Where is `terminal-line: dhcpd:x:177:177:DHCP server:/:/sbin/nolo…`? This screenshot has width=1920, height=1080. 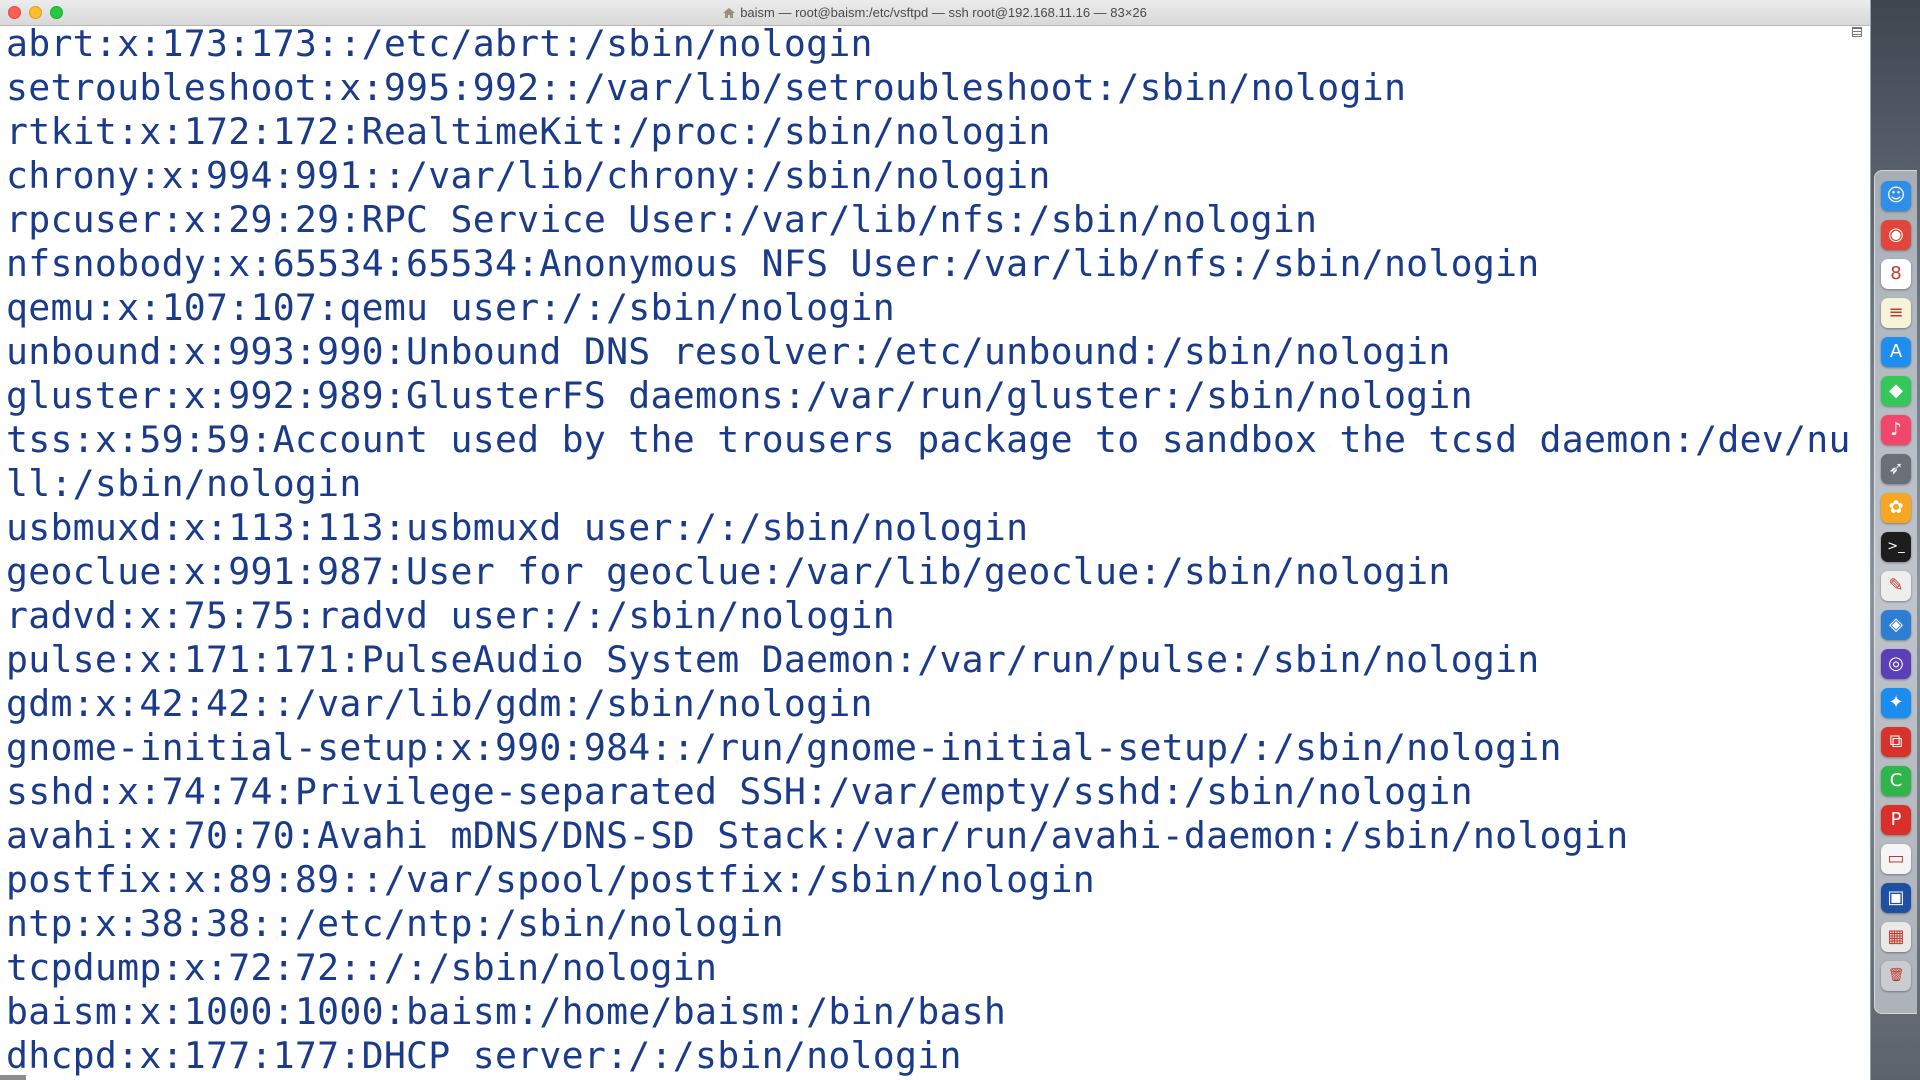 terminal-line: dhcpd:x:177:177:DHCP server:/:/sbin/nolo… is located at coordinates (484, 1055).